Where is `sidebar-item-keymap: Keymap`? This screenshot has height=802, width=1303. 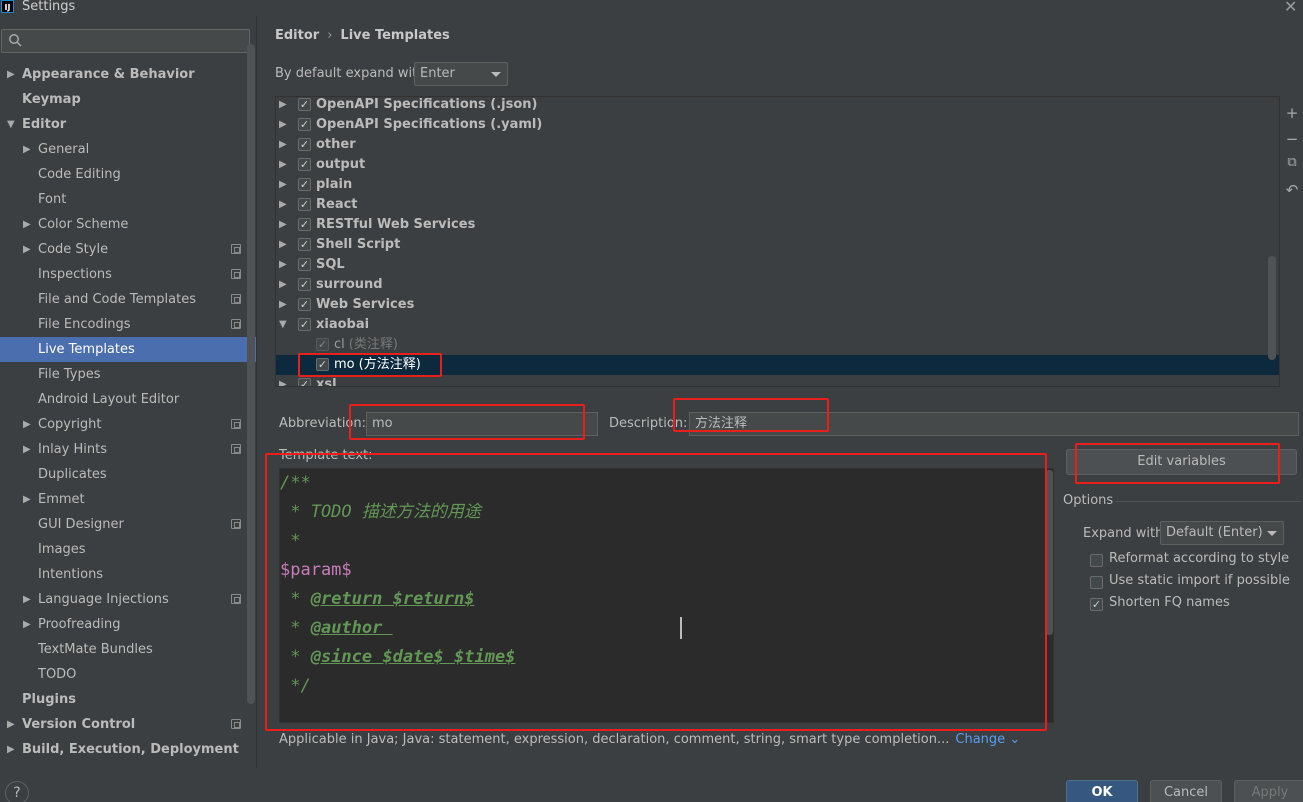
sidebar-item-keymap: Keymap is located at coordinates (128, 99).